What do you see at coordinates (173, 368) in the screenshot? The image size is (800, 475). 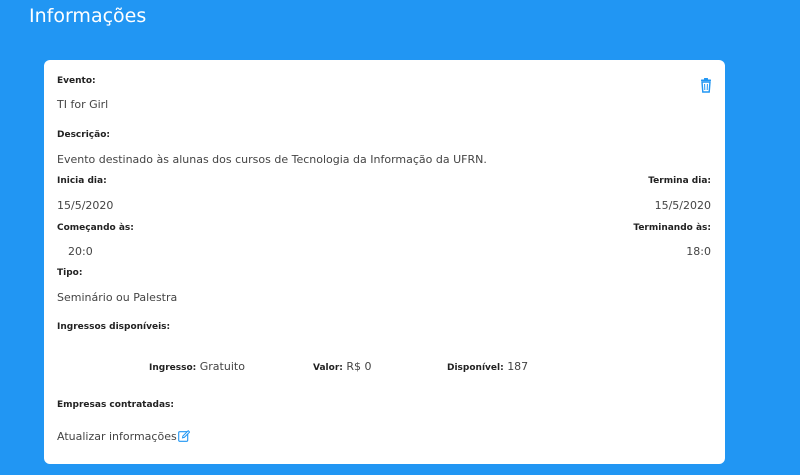 I see `ticket-type-label: Ingresso:` at bounding box center [173, 368].